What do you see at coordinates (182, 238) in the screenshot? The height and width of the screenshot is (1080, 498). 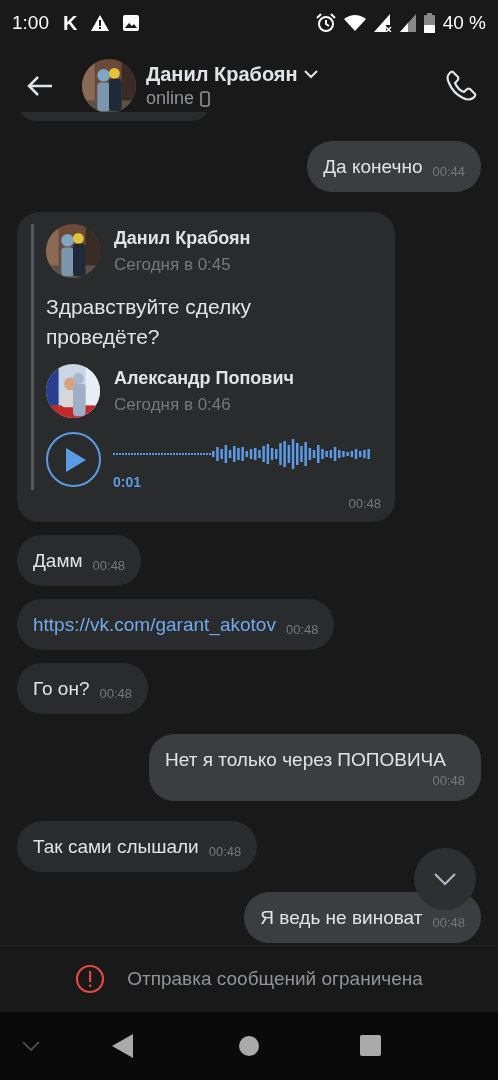 I see `author-name: Данил Крабоян` at bounding box center [182, 238].